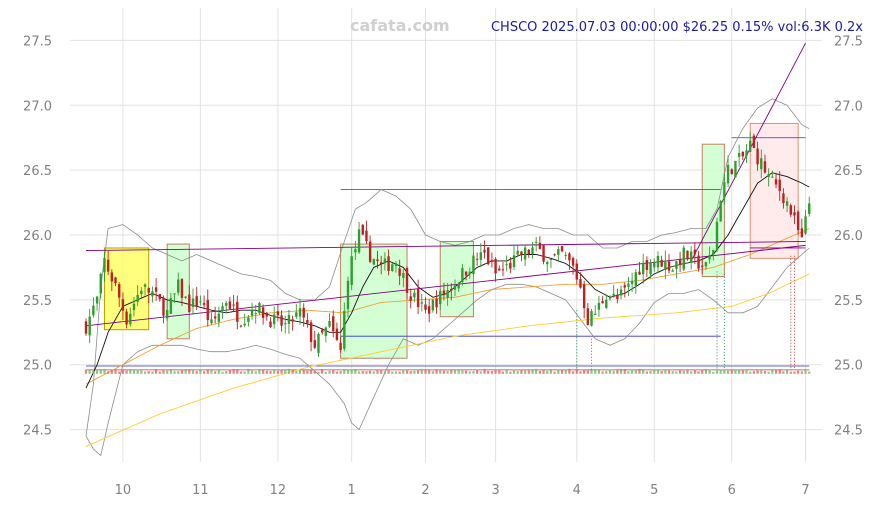 This screenshot has height=505, width=875. Describe the element at coordinates (577, 490) in the screenshot. I see `x-tick-label: 4` at that location.